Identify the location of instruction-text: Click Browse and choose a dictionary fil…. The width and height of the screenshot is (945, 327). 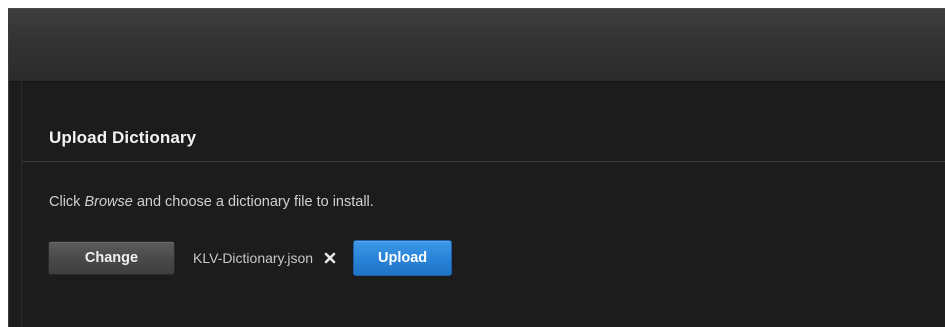
(211, 202).